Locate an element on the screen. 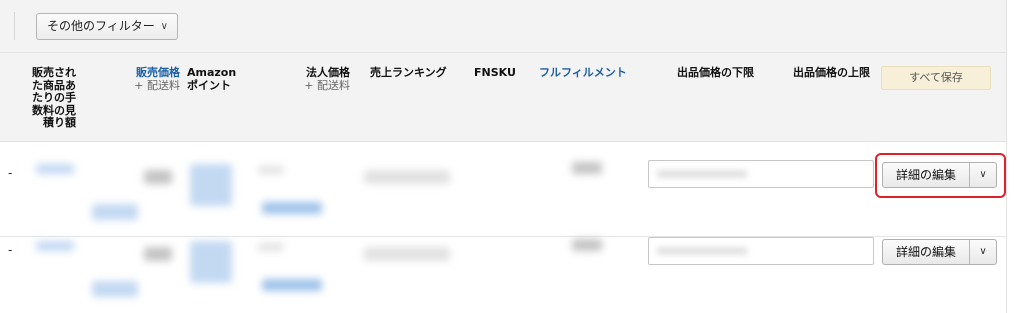 Image resolution: width=1024 pixels, height=313 pixels. more-filters-button: その他のフィルター ∨ is located at coordinates (107, 26).